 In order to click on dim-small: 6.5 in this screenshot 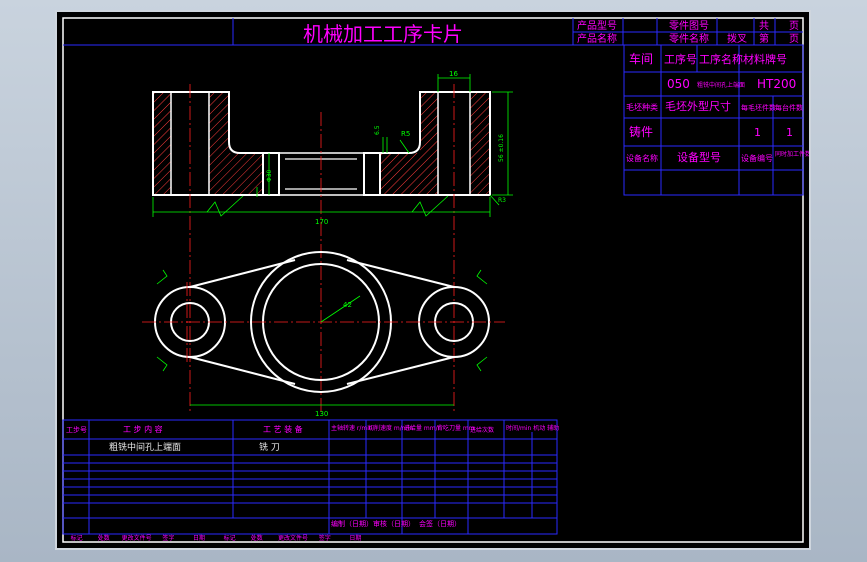, I will do `click(377, 130)`.